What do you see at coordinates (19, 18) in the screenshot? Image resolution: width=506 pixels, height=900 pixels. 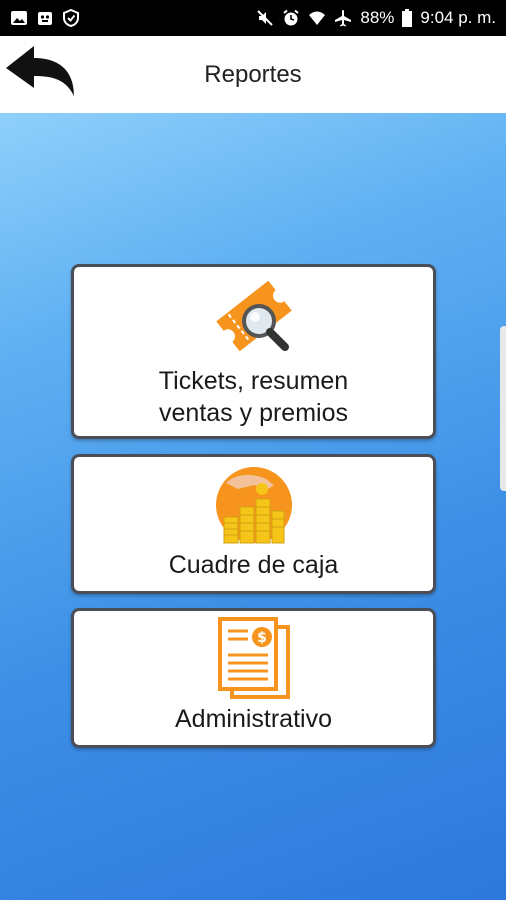 I see `image-icon` at bounding box center [19, 18].